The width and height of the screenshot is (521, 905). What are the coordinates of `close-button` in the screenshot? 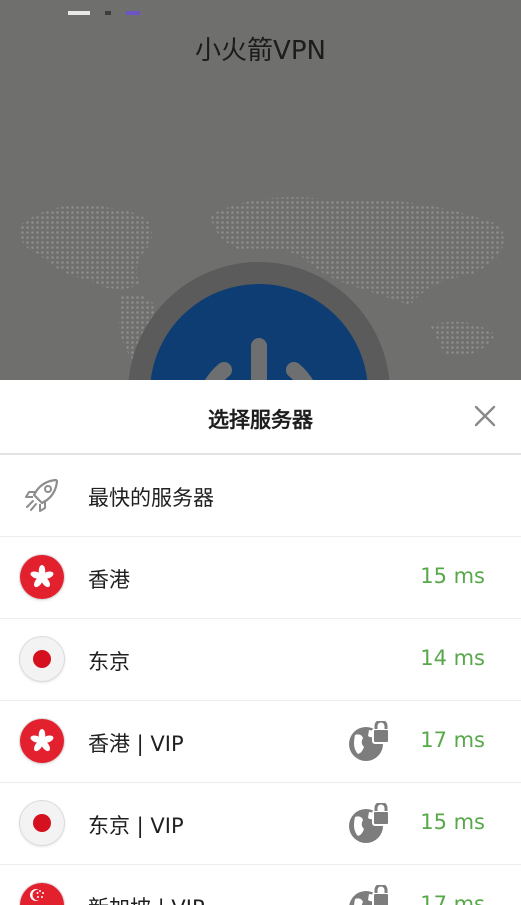 It's located at (485, 416).